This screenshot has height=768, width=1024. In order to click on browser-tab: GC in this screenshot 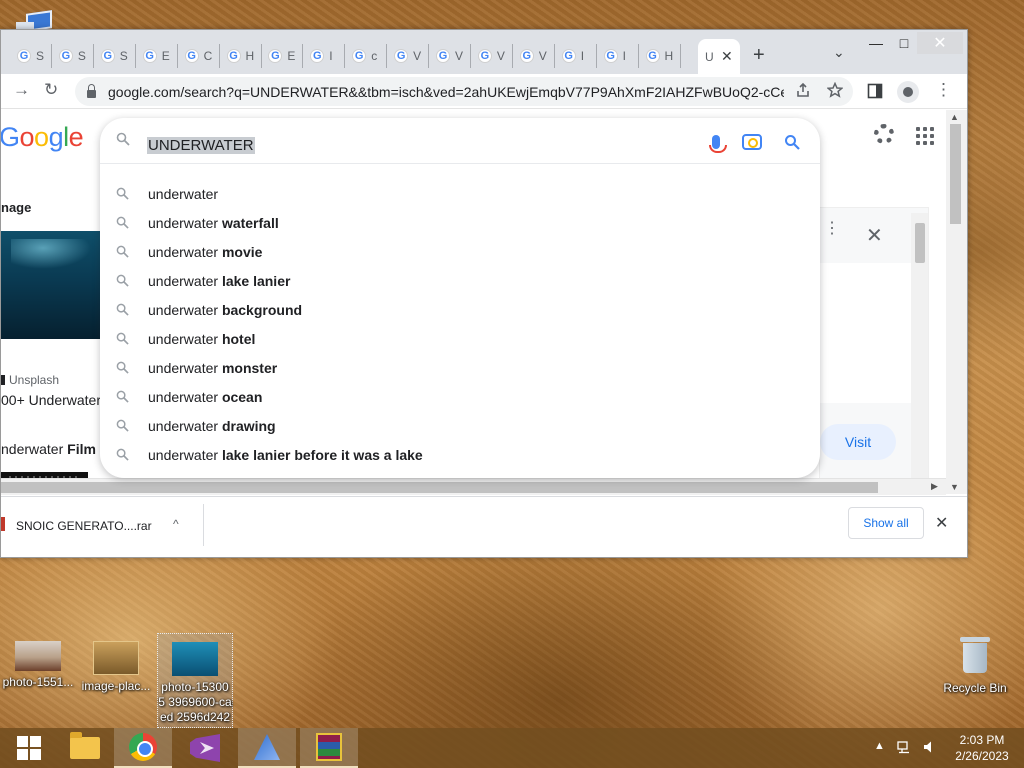, I will do `click(199, 56)`.